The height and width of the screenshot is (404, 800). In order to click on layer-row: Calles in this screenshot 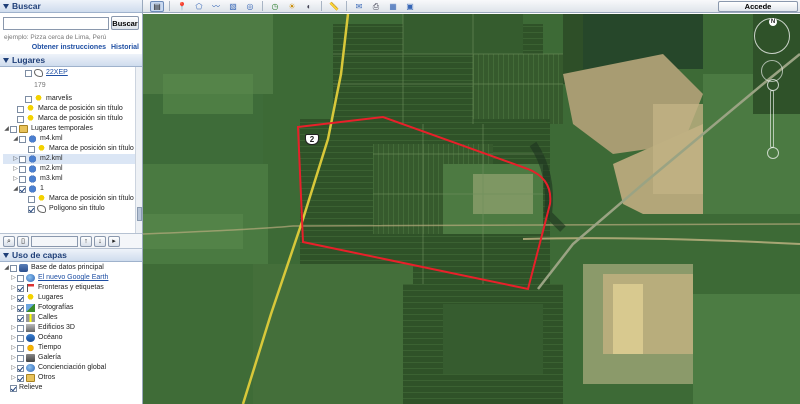, I will do `click(72, 318)`.